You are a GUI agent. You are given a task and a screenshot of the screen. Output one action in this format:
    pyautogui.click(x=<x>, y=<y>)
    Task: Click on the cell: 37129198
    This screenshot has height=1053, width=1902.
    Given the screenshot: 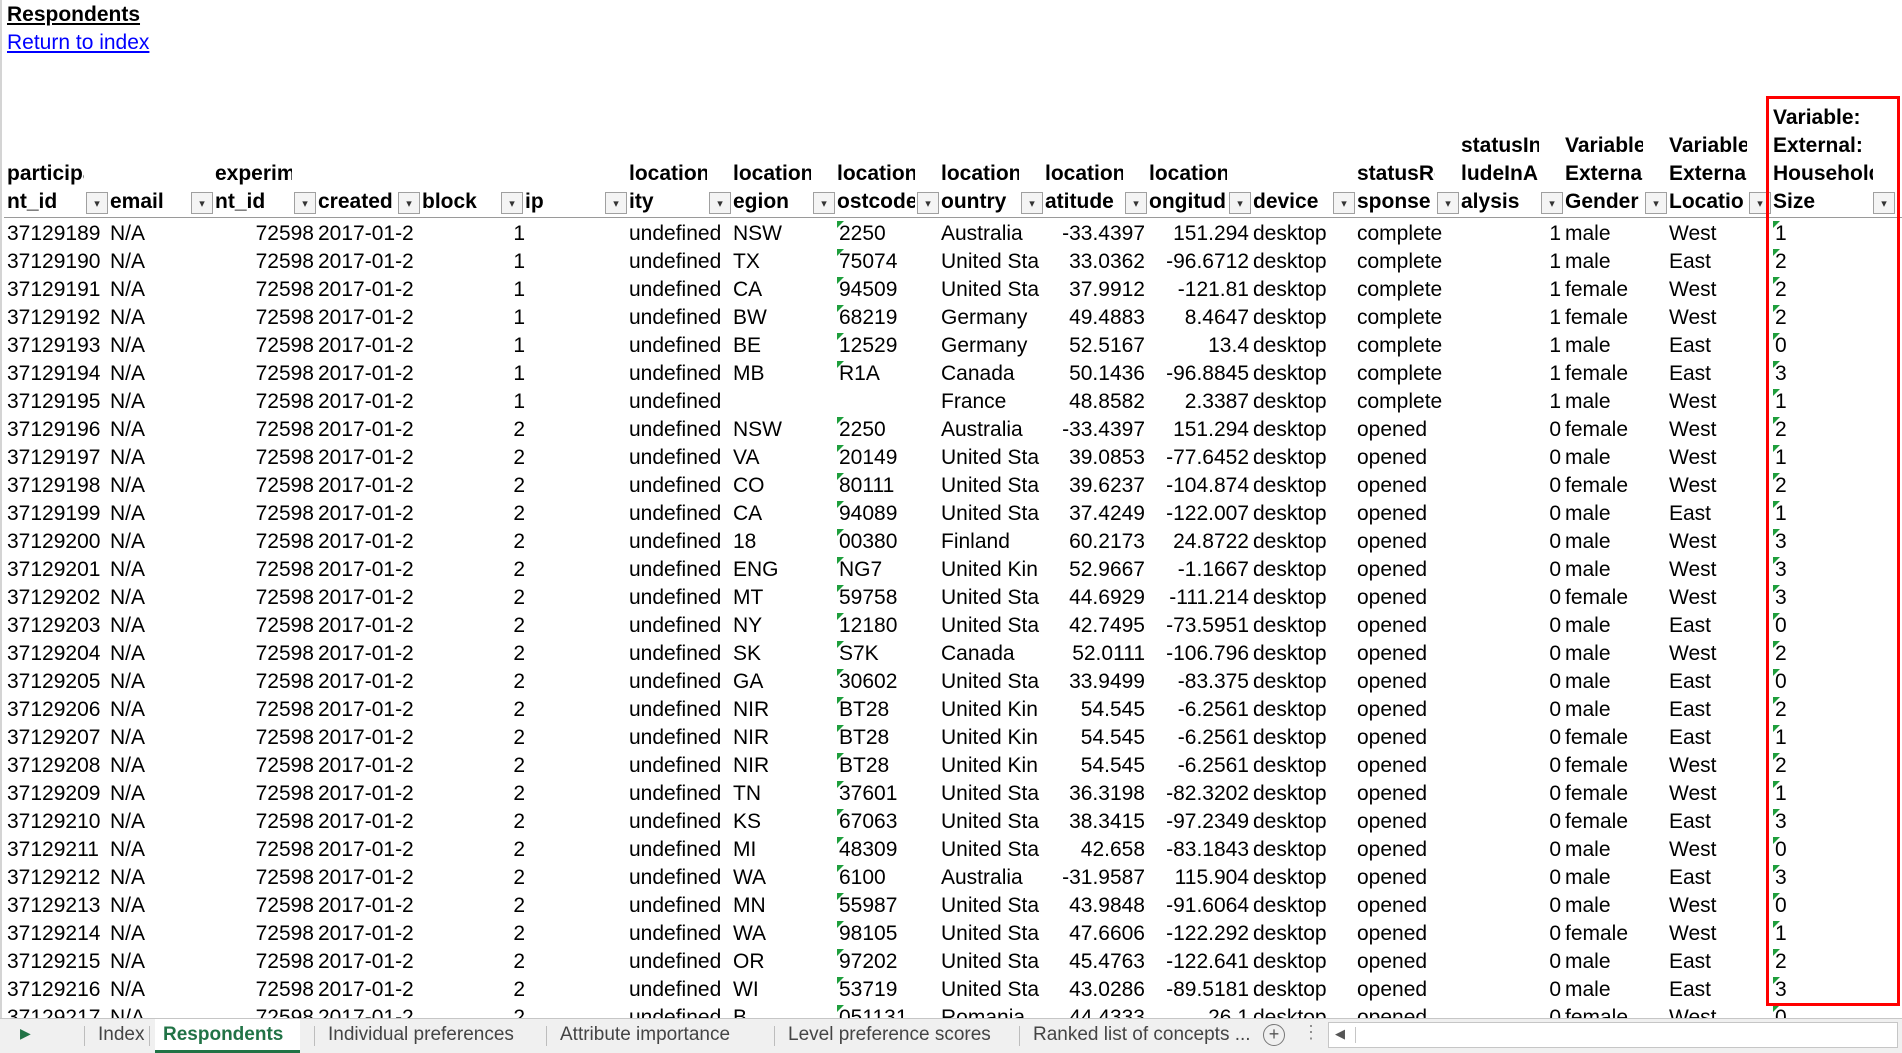 What is the action you would take?
    pyautogui.click(x=56, y=486)
    